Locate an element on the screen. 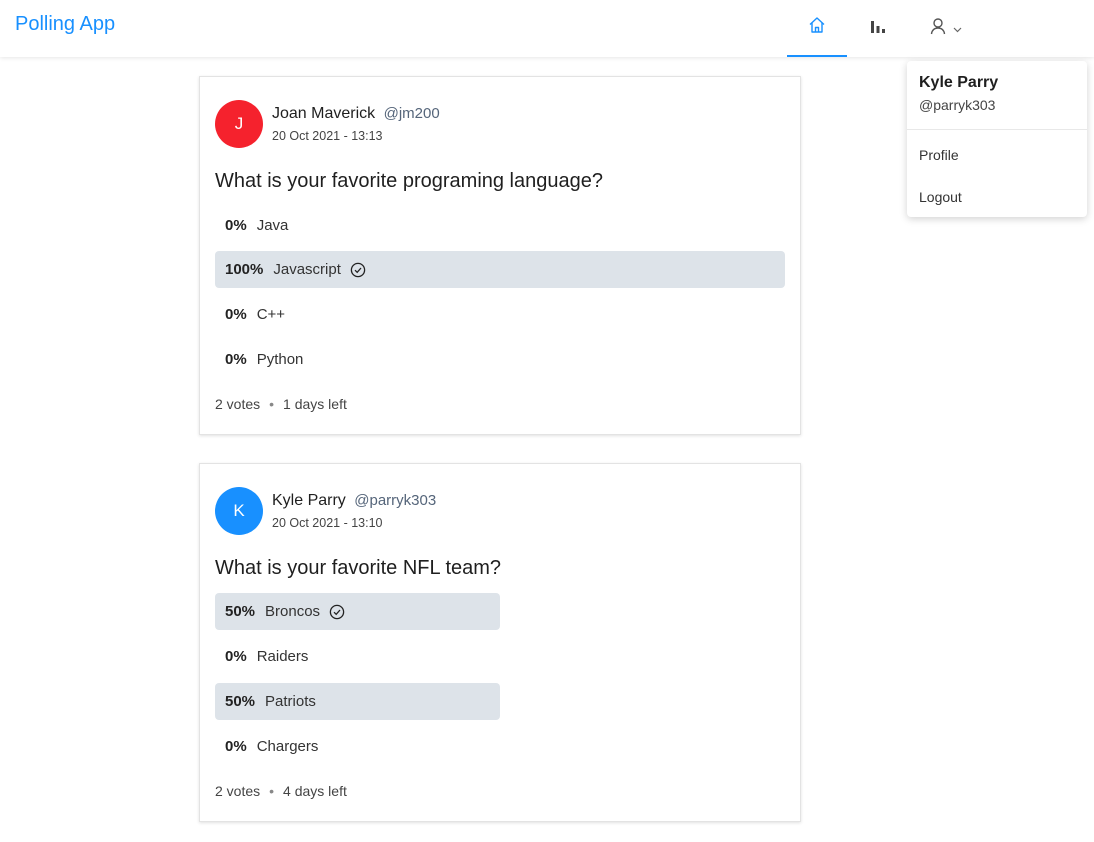 Image resolution: width=1094 pixels, height=842 pixels. choice-text: C++ is located at coordinates (271, 314).